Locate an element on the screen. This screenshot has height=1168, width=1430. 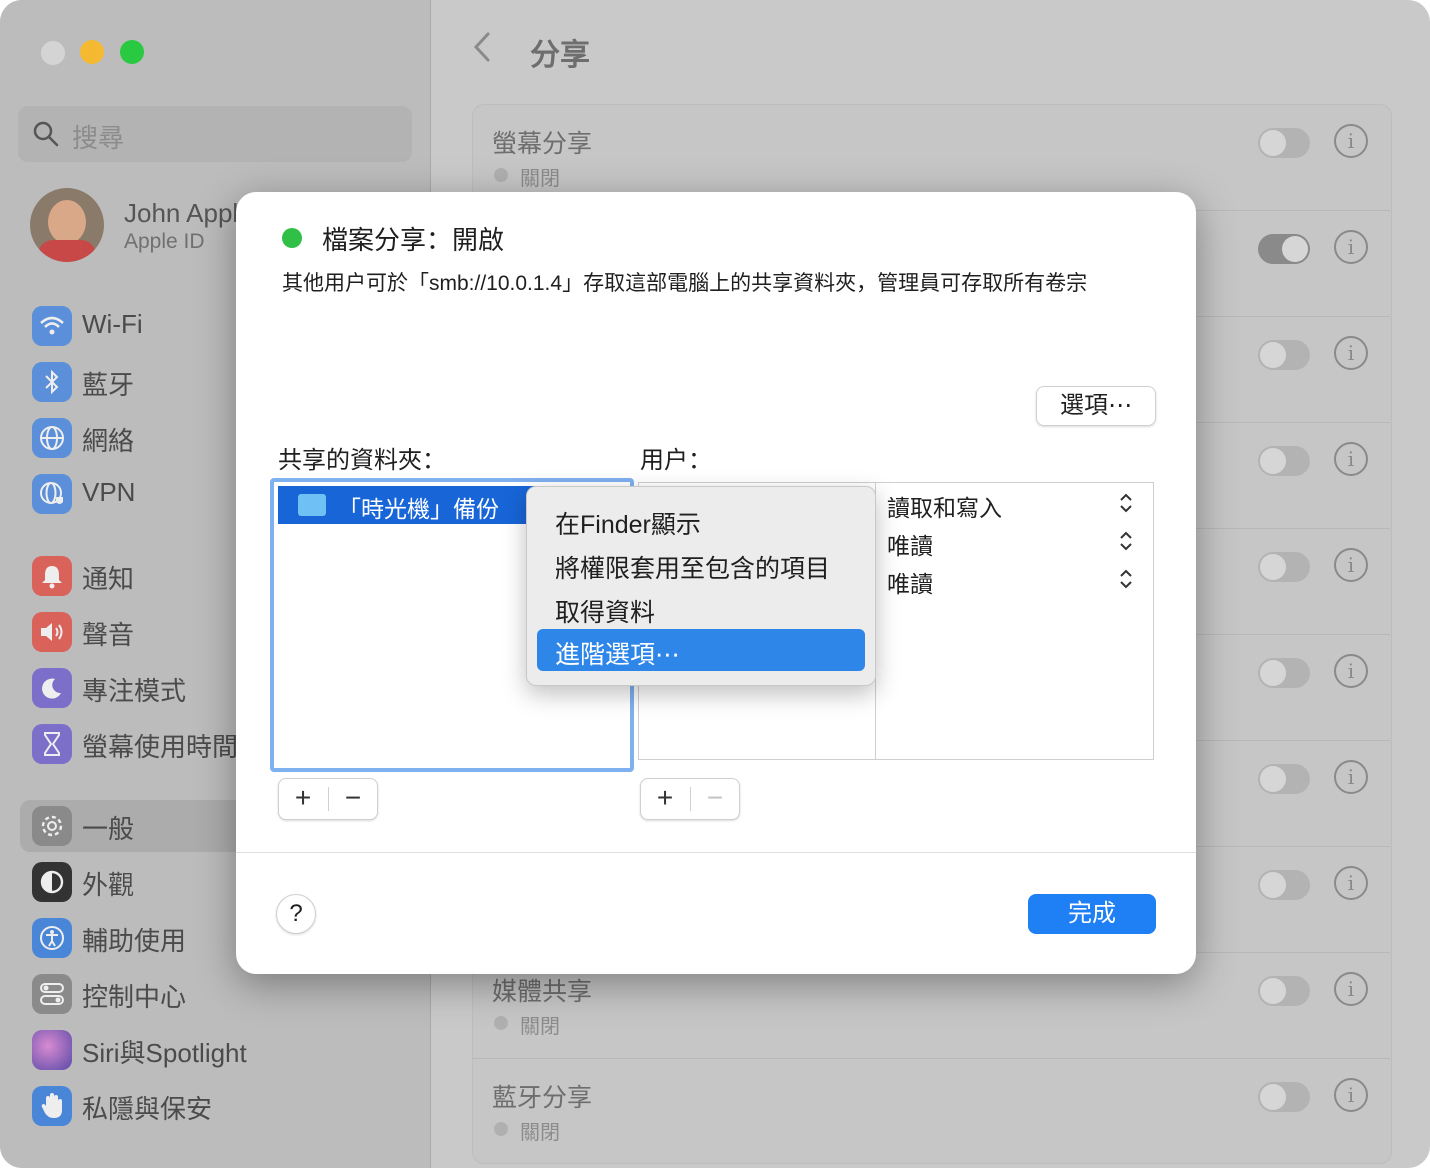
add-folder-button: + is located at coordinates (303, 799).